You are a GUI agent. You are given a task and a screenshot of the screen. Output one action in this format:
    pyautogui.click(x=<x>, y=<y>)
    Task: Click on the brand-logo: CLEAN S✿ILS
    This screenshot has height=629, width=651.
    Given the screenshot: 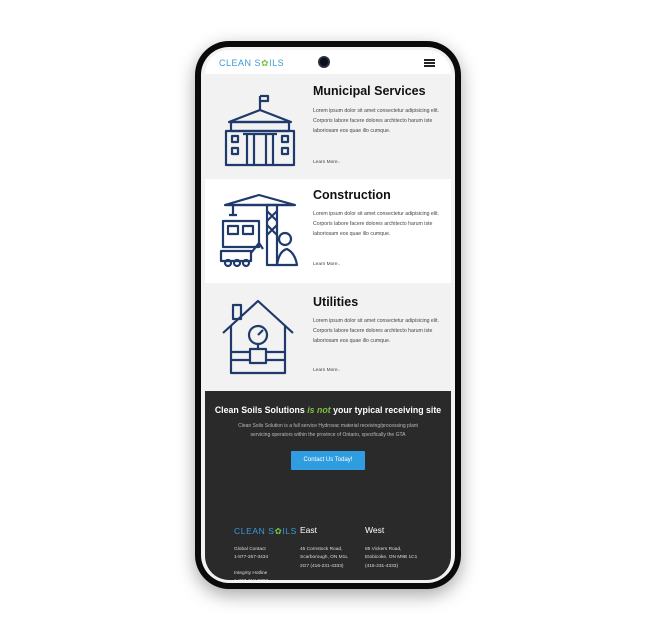 What is the action you would take?
    pyautogui.click(x=251, y=63)
    